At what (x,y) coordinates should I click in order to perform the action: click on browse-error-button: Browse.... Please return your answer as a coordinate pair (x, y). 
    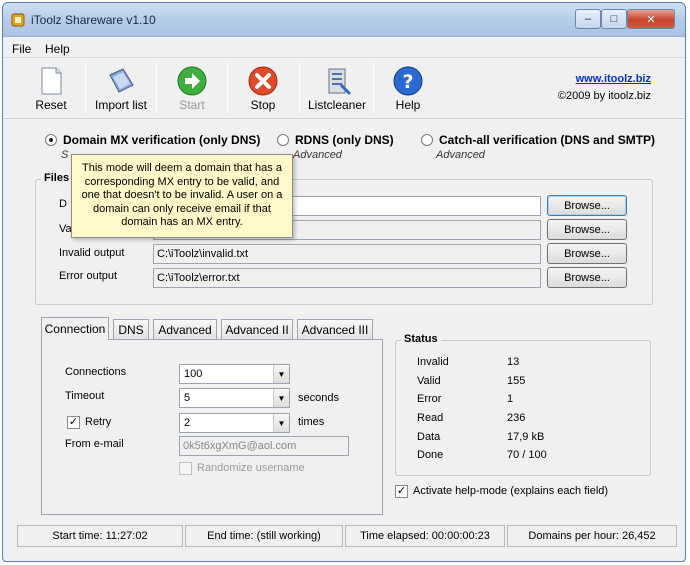
    Looking at the image, I should click on (587, 277).